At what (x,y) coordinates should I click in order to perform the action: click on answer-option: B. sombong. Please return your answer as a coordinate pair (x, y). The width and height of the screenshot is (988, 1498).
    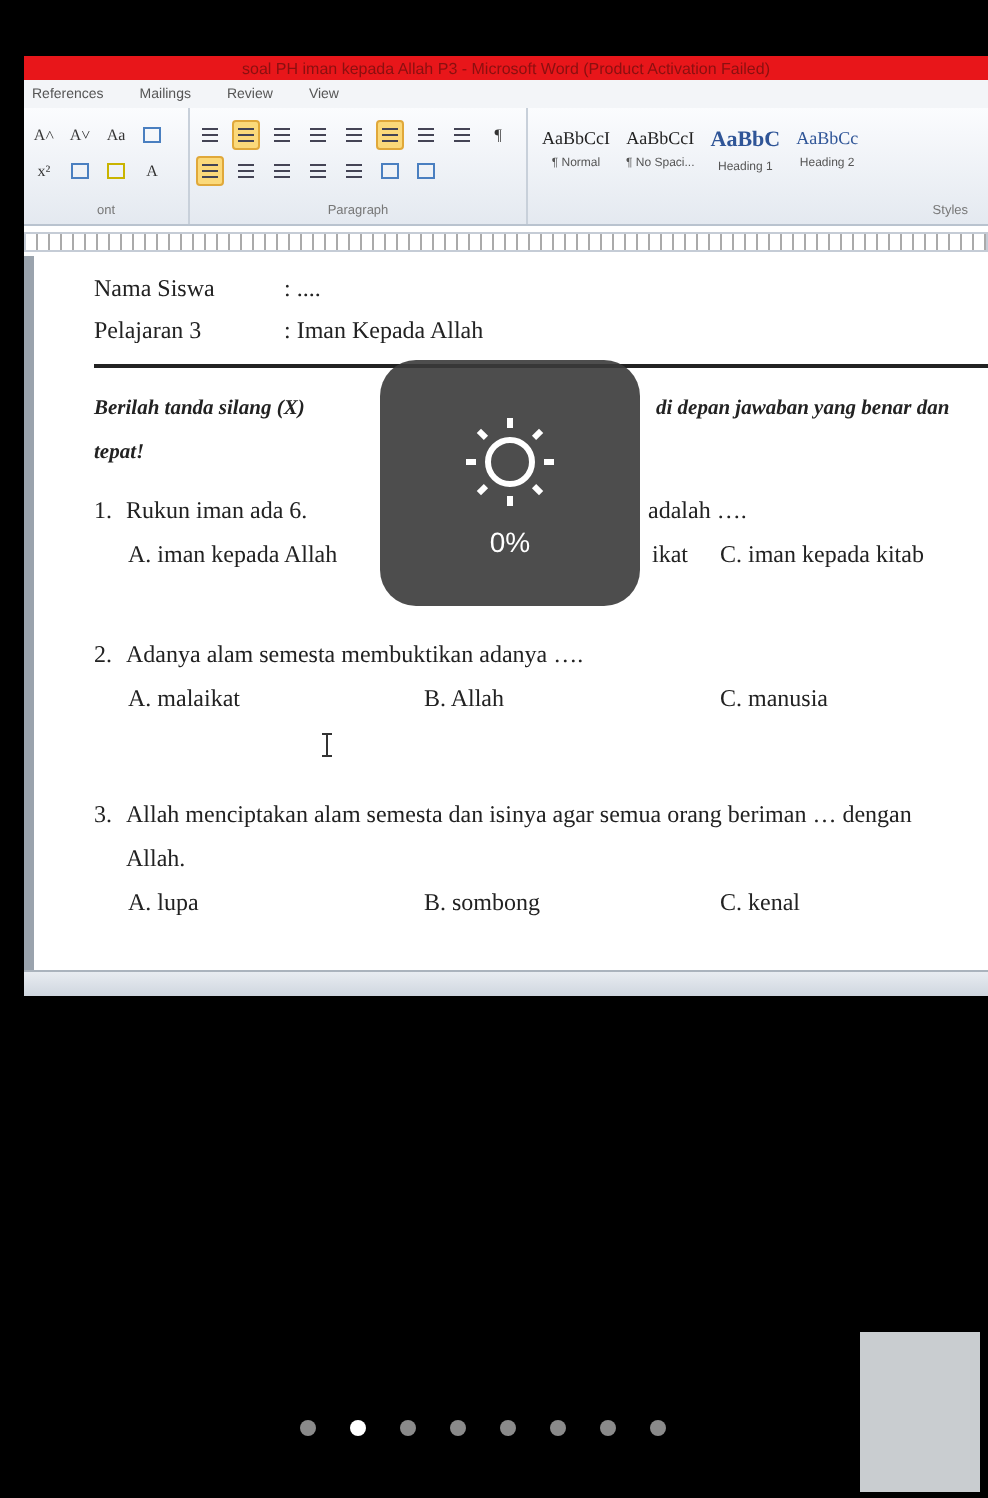
    Looking at the image, I should click on (482, 902).